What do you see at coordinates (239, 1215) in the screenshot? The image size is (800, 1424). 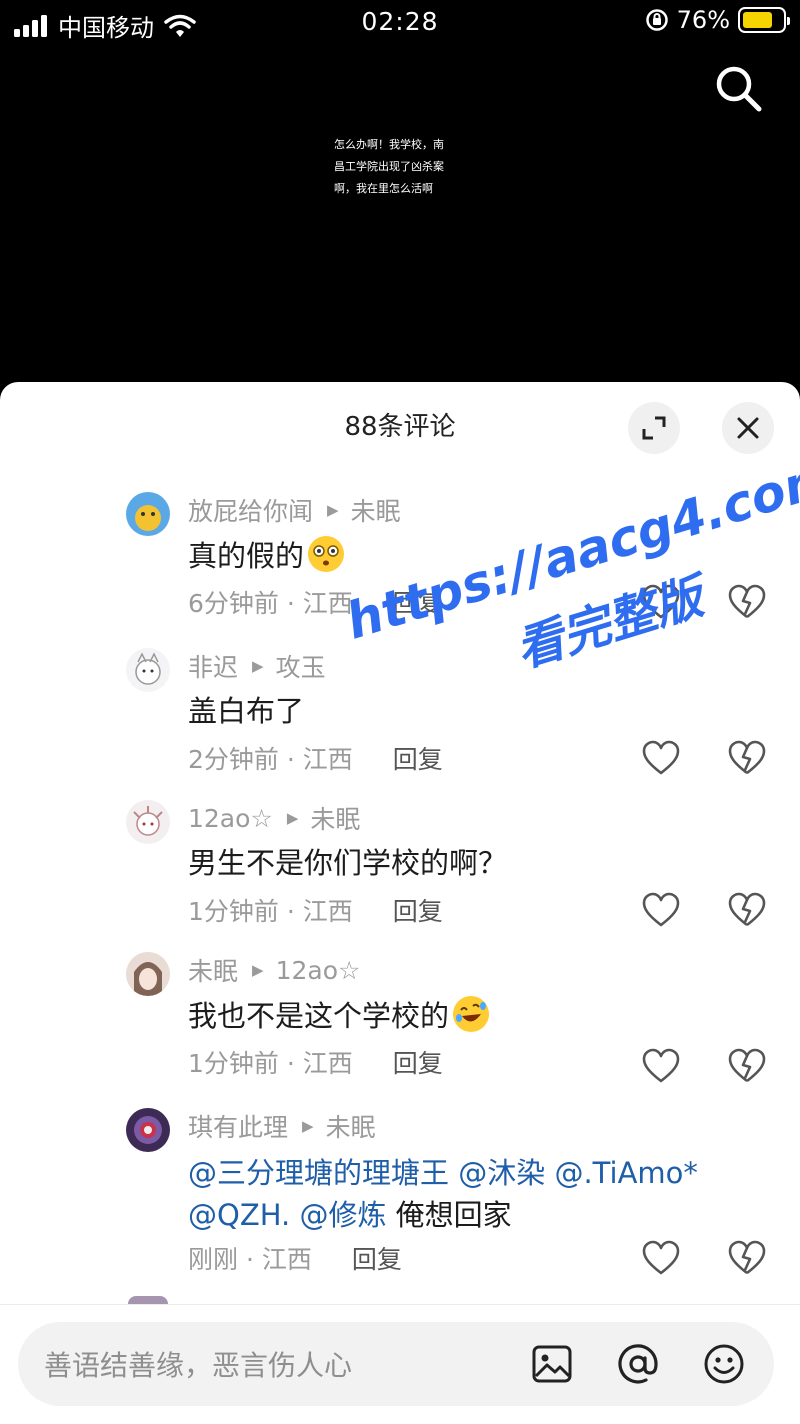 I see `mention-link: @QZH.` at bounding box center [239, 1215].